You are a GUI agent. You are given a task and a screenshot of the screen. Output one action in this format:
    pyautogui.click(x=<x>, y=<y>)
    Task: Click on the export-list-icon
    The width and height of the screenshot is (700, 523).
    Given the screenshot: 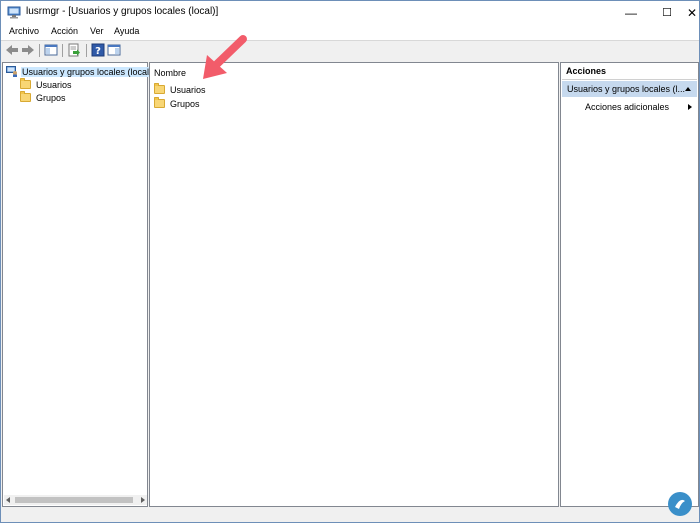 What is the action you would take?
    pyautogui.click(x=74, y=50)
    